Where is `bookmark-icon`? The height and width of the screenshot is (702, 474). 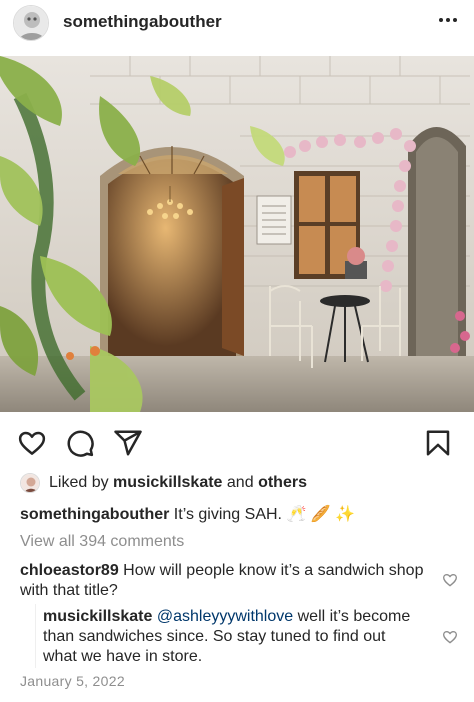 bookmark-icon is located at coordinates (438, 443).